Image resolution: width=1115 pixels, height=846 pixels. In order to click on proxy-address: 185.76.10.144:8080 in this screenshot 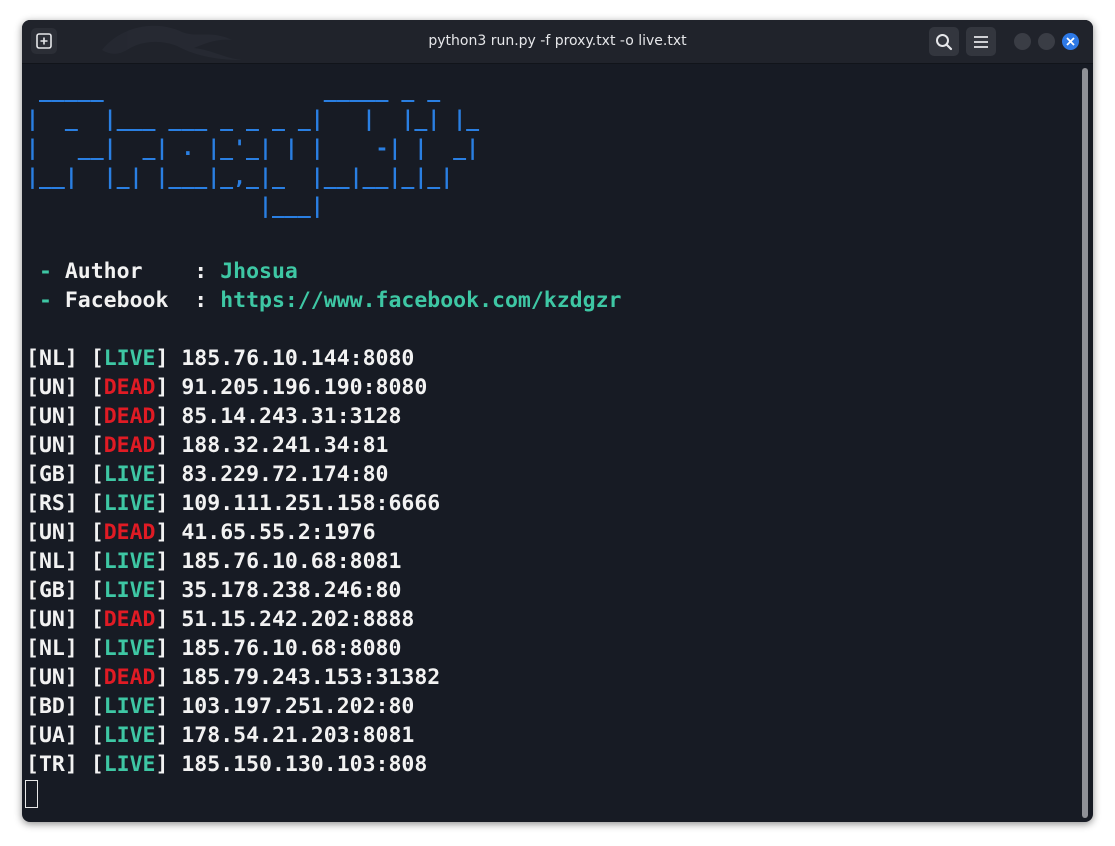, I will do `click(298, 358)`.